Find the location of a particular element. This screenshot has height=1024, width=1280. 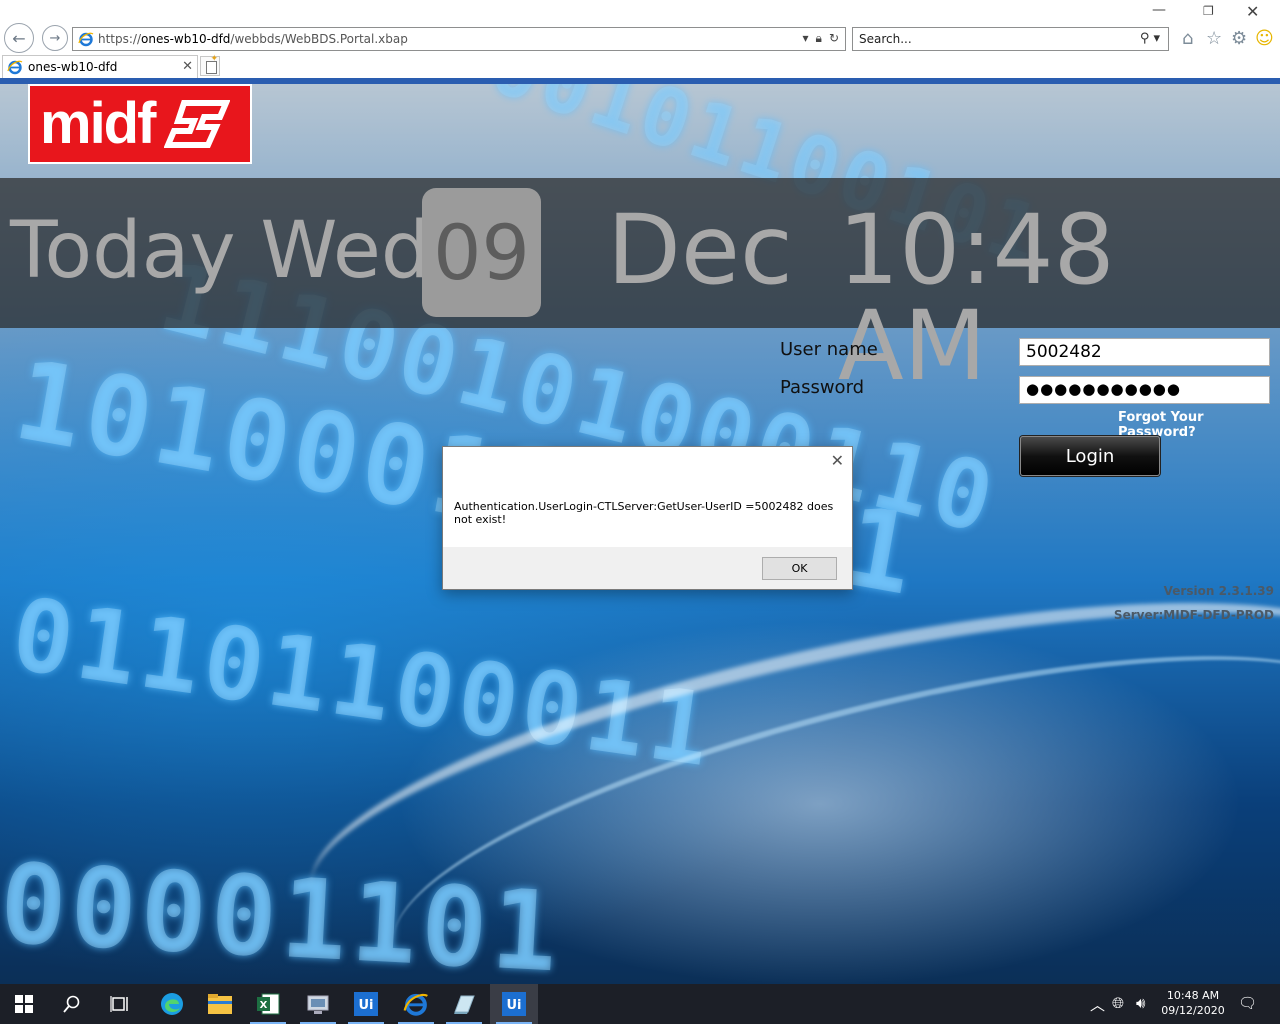

date-weekday: Today Wed is located at coordinates (220, 251).